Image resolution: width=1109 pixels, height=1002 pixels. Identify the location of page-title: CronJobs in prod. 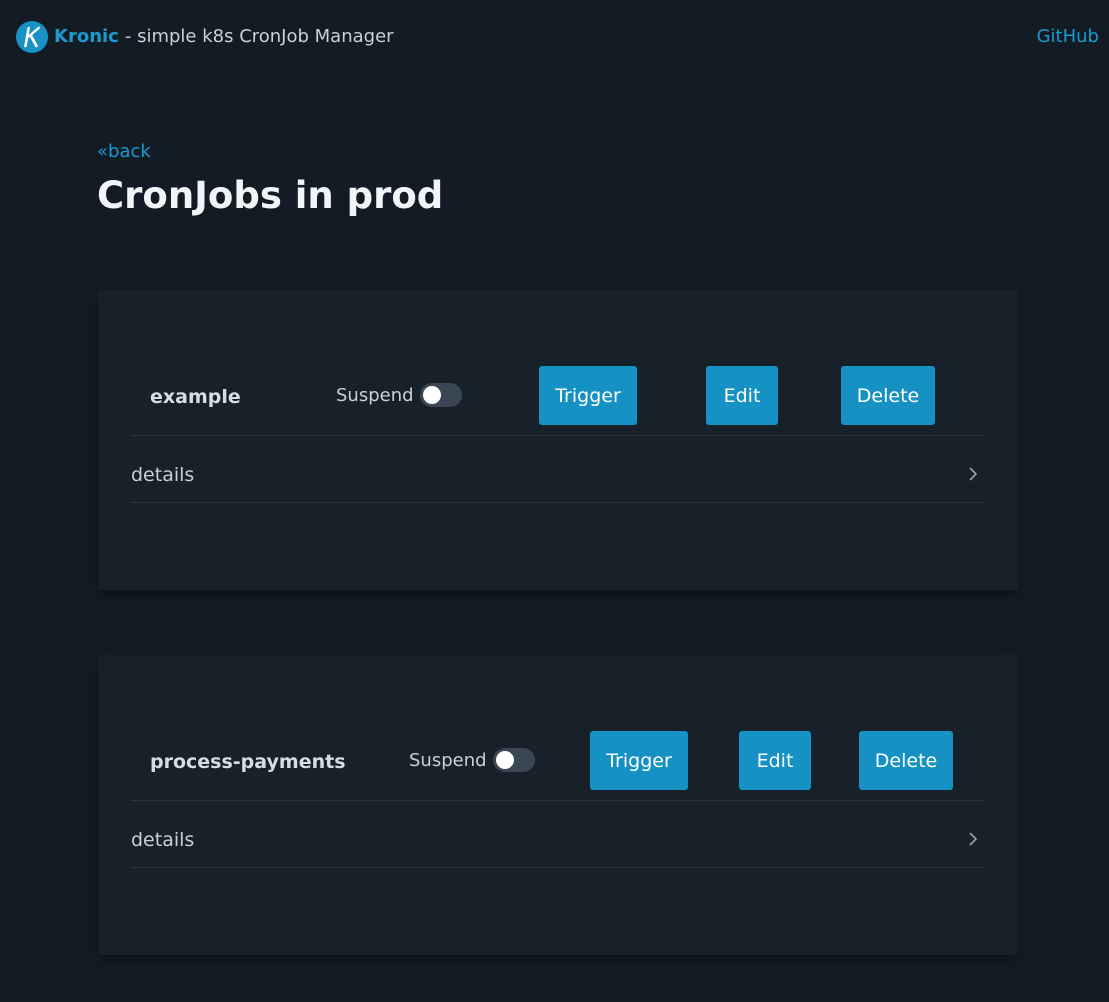
(270, 195).